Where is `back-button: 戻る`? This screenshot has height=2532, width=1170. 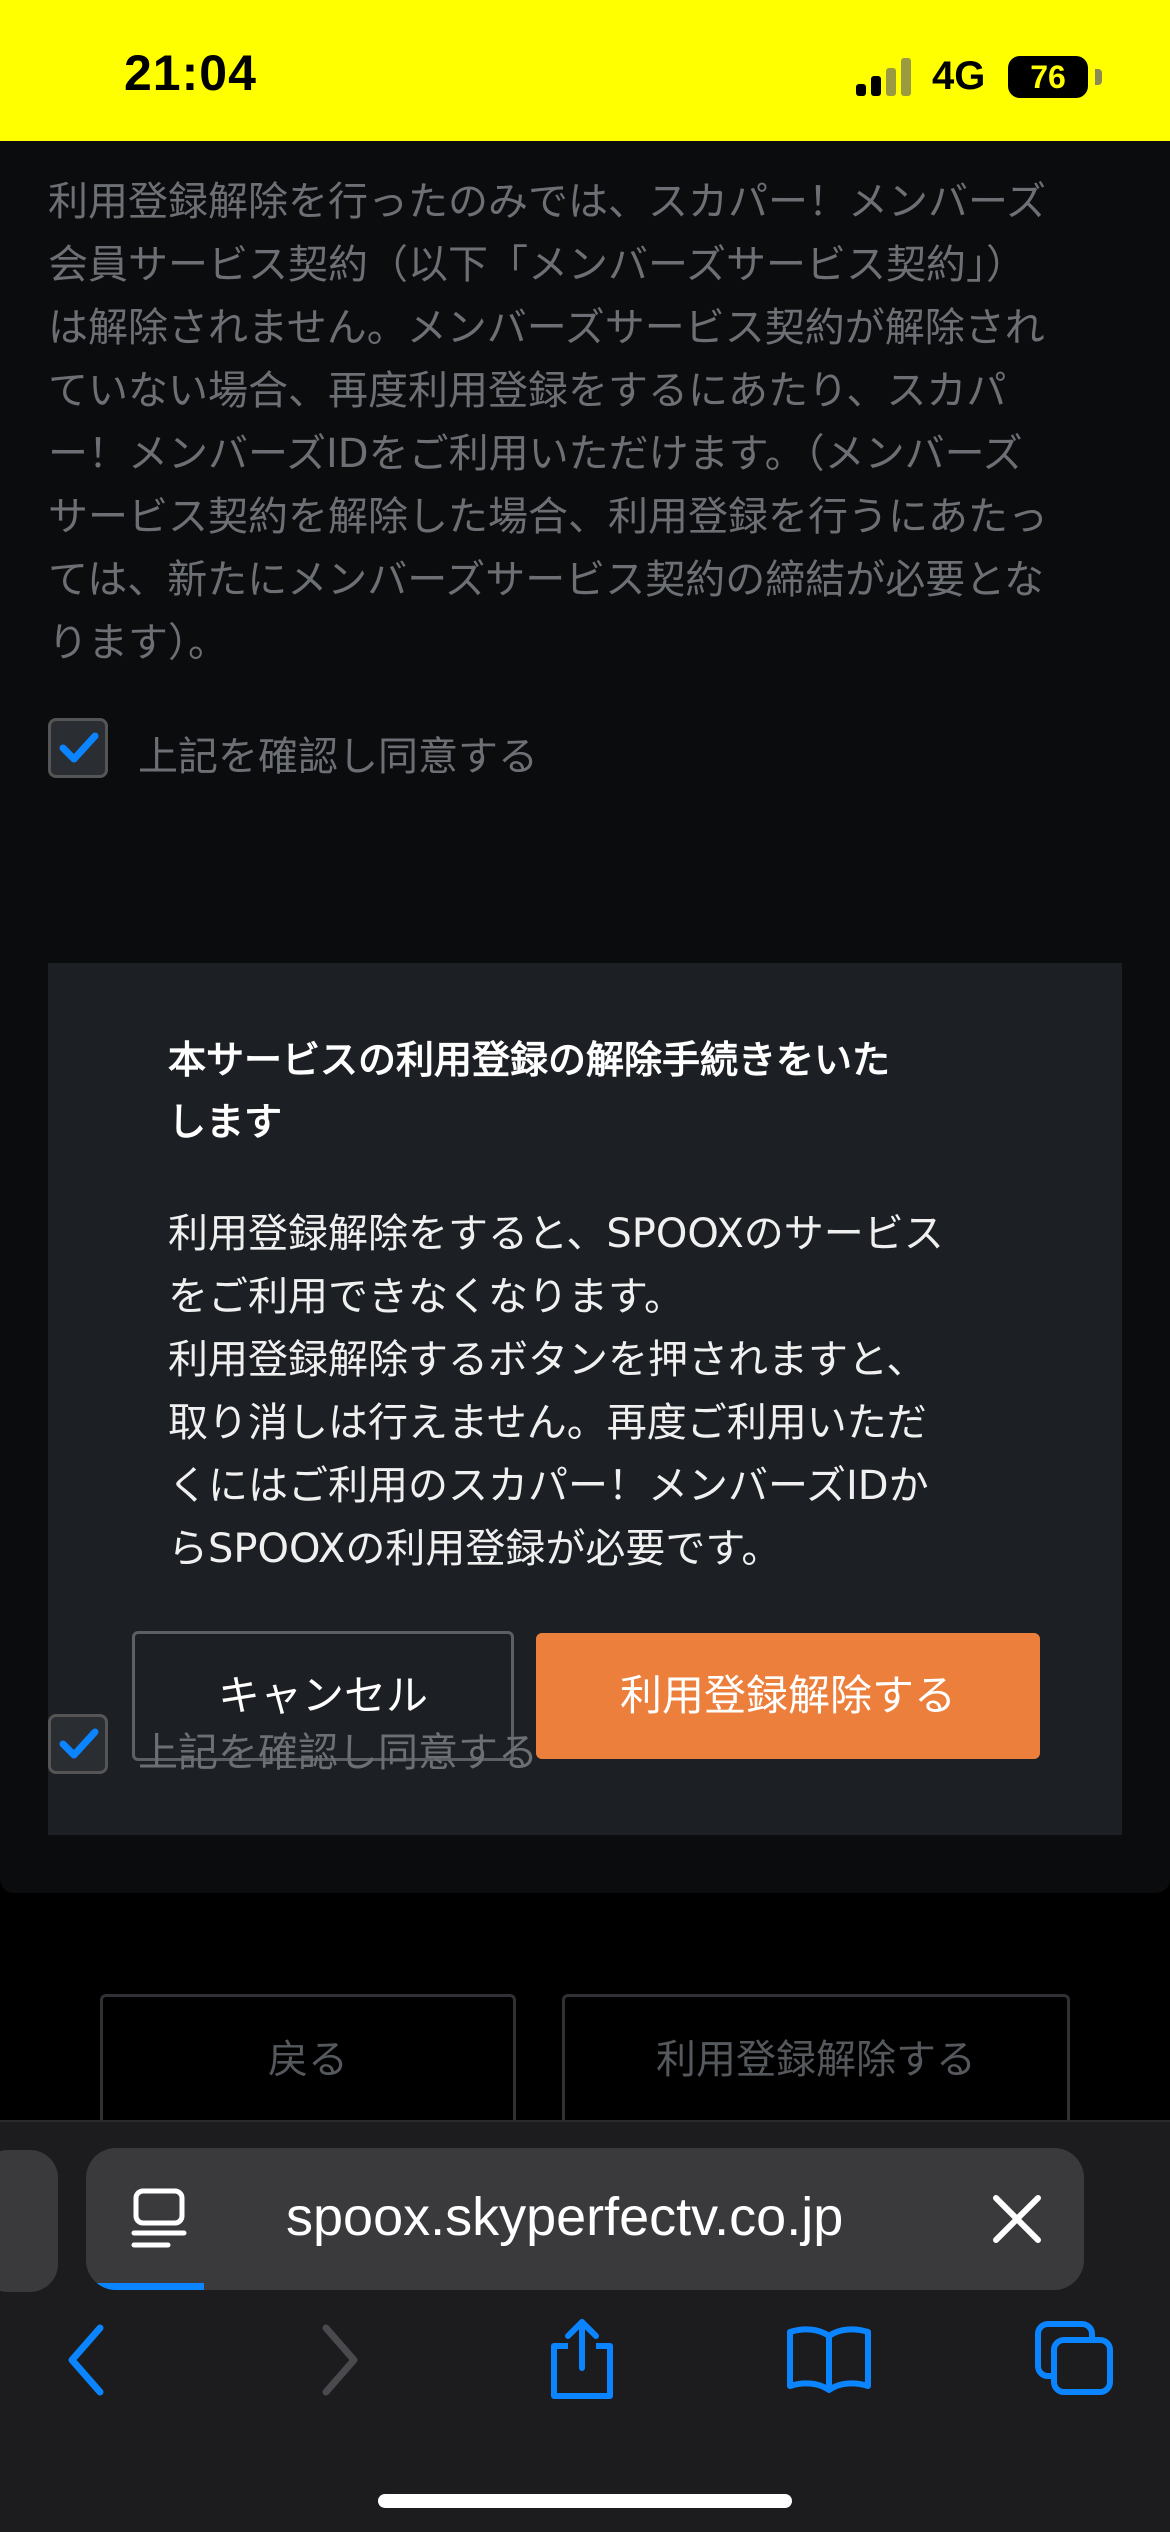
back-button: 戻る is located at coordinates (308, 2064).